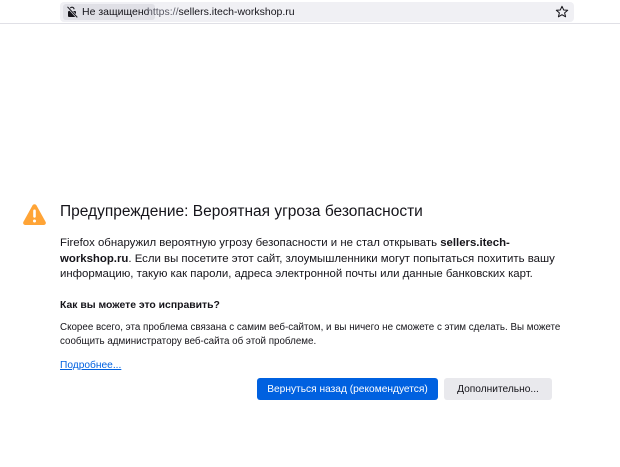 This screenshot has height=467, width=620. I want to click on go-back-button: Вернуться назад (рекомендуется), so click(347, 389).